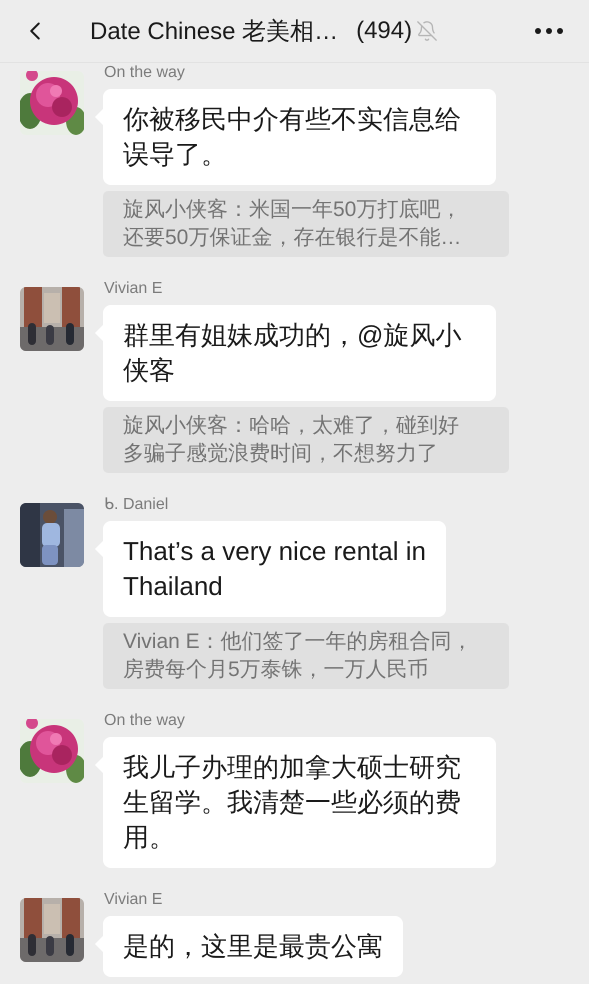 The width and height of the screenshot is (589, 984). Describe the element at coordinates (299, 353) in the screenshot. I see `message-bubble: 群里有姐妹成功的，@旋风小侠客` at that location.